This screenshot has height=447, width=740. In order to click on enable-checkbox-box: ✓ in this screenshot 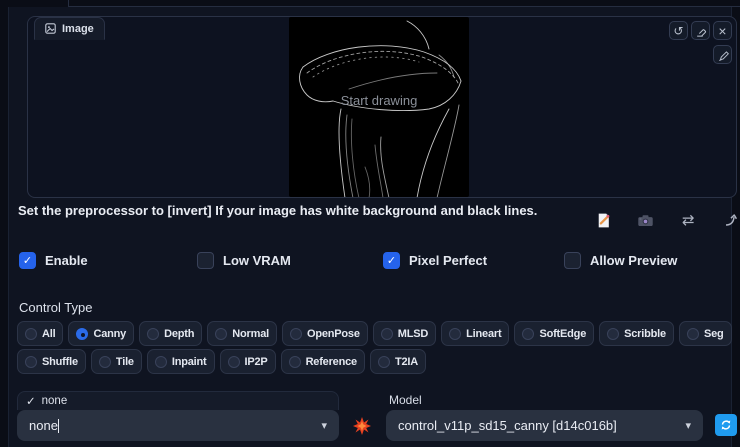, I will do `click(27, 260)`.